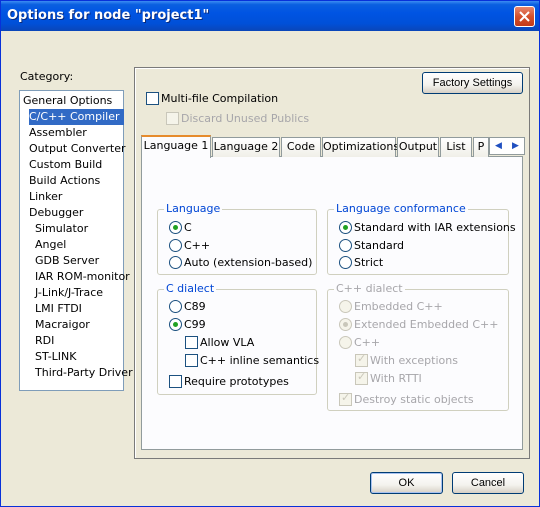  What do you see at coordinates (67, 101) in the screenshot?
I see `category-item-general-options: General Options` at bounding box center [67, 101].